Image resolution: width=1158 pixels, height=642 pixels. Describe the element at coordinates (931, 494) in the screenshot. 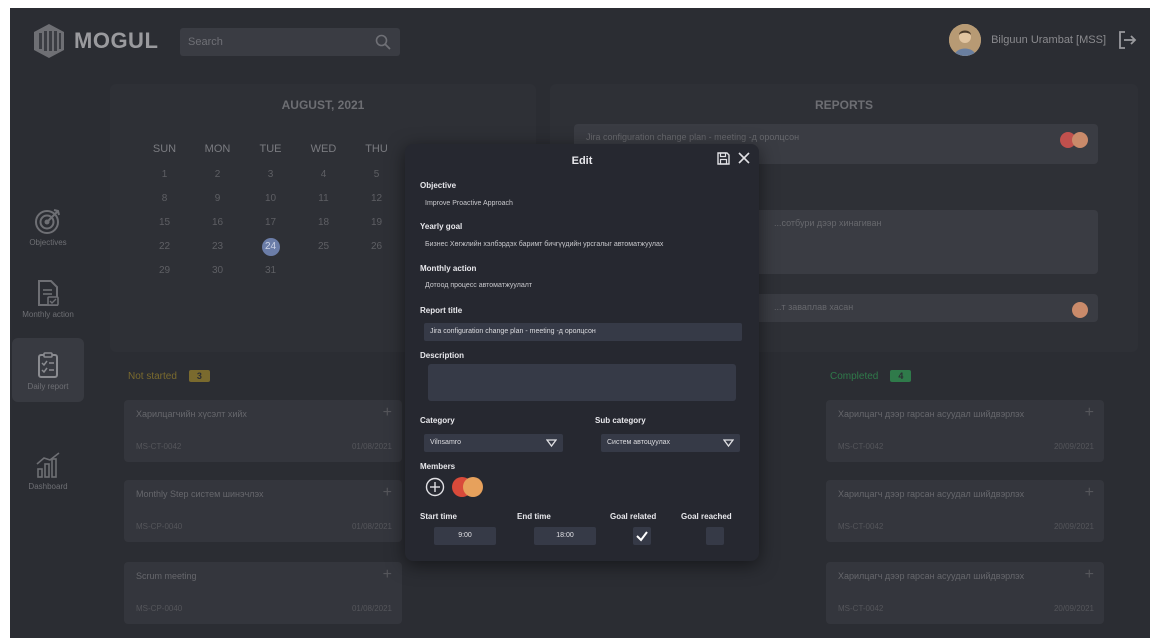

I see `task-title: Харилцагч дээр гарсан асуудал шийдвэрлэх` at that location.